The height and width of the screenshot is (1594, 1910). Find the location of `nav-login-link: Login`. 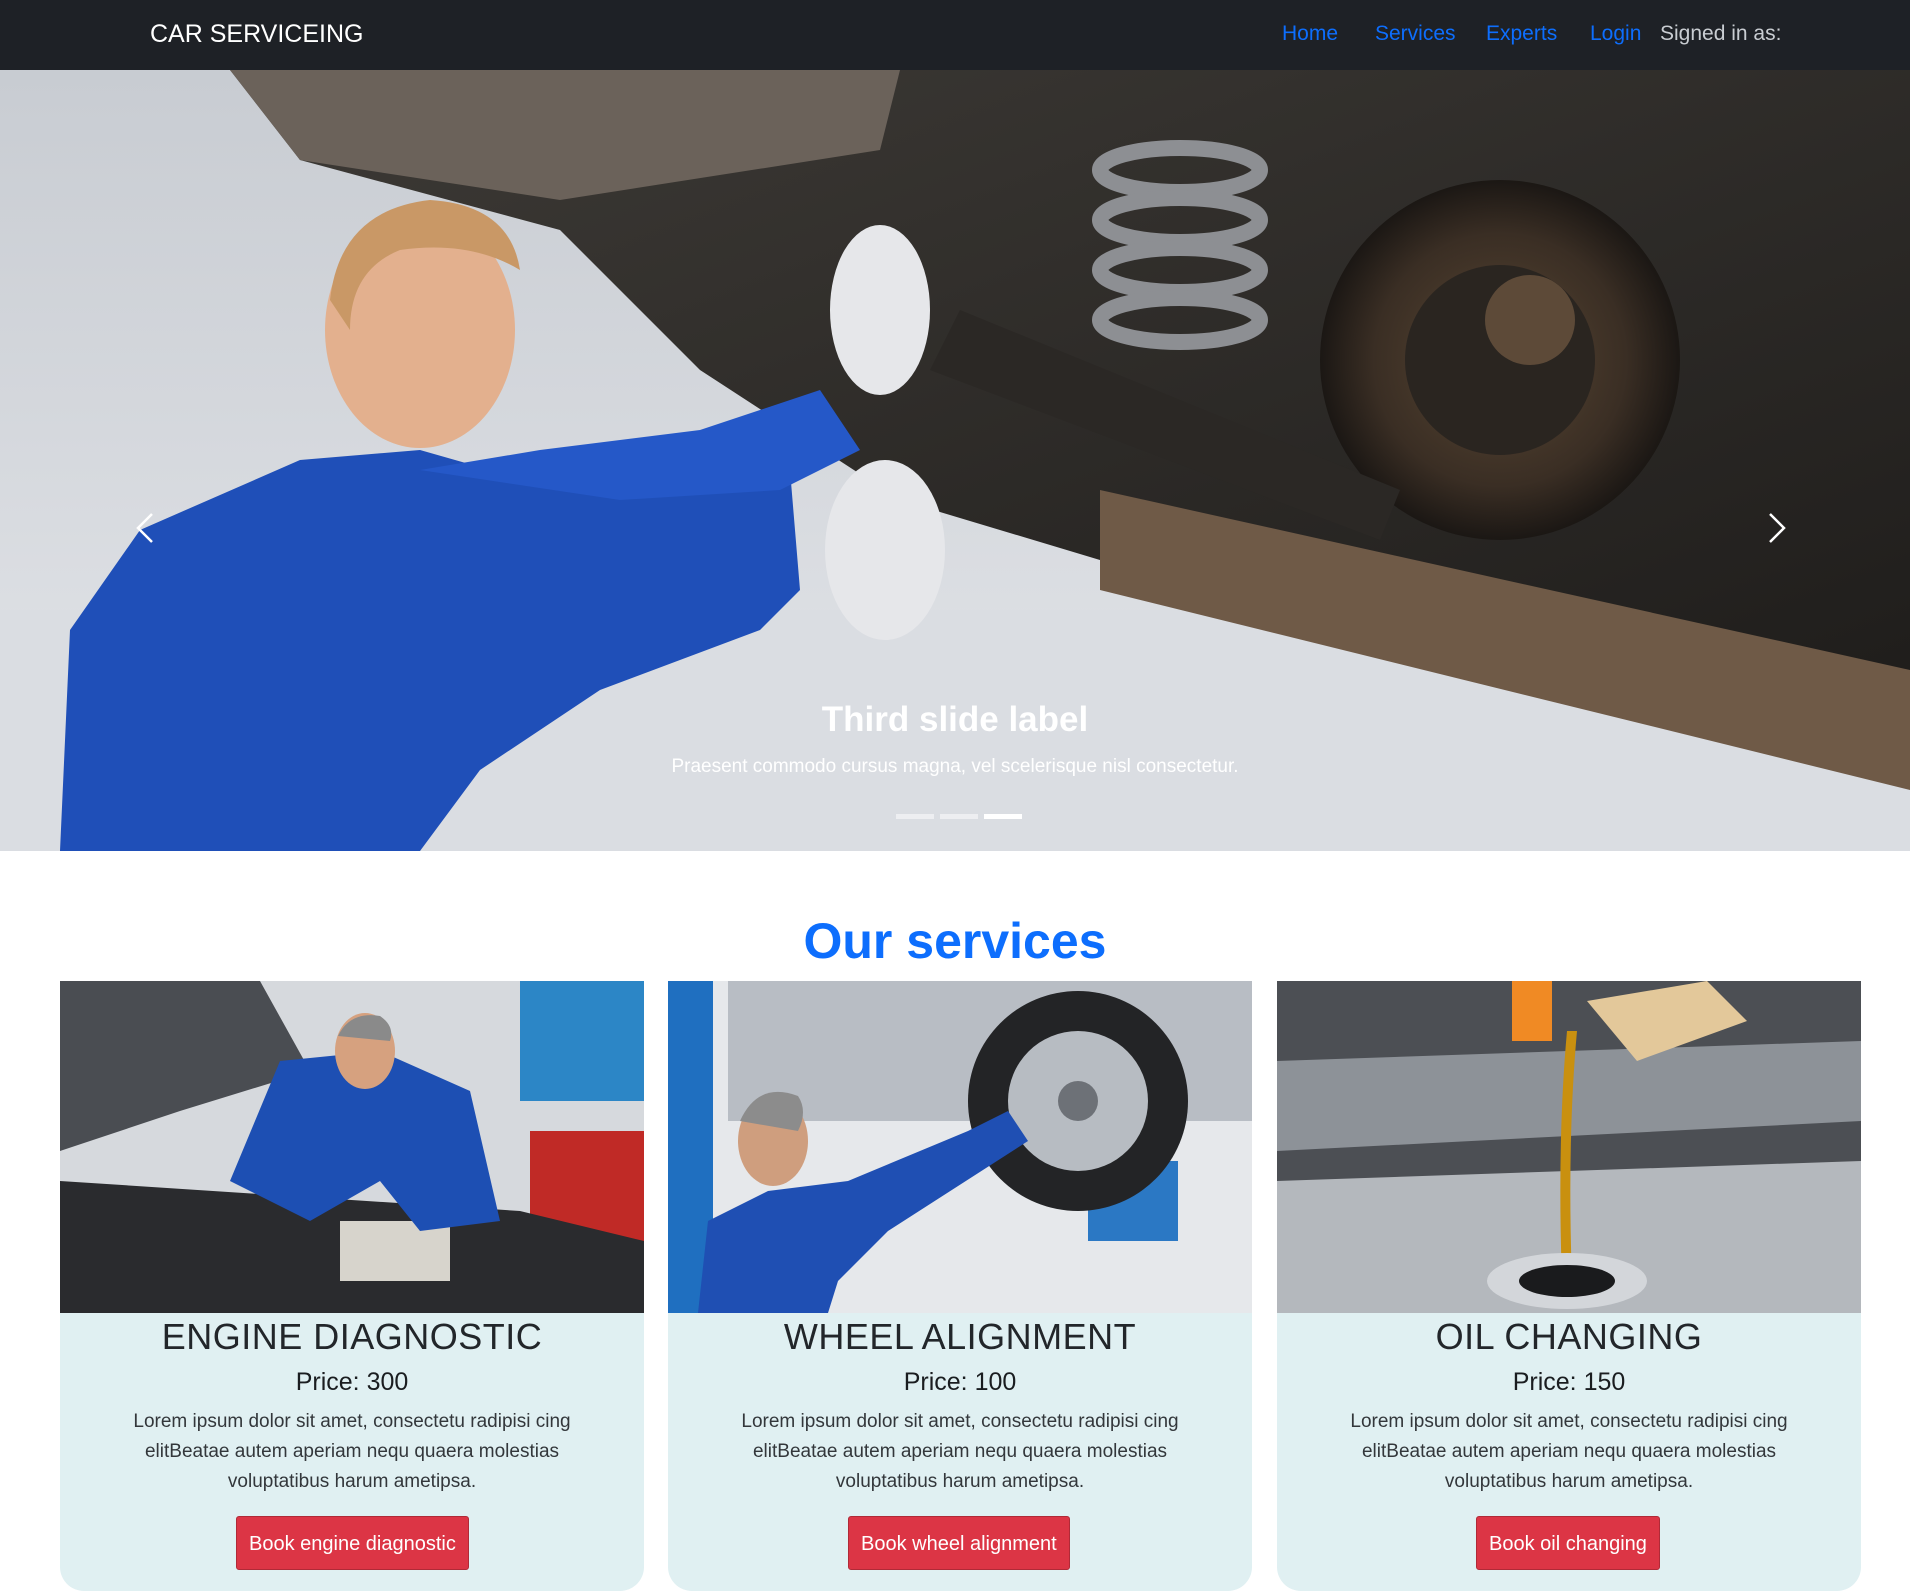

nav-login-link: Login is located at coordinates (1615, 34).